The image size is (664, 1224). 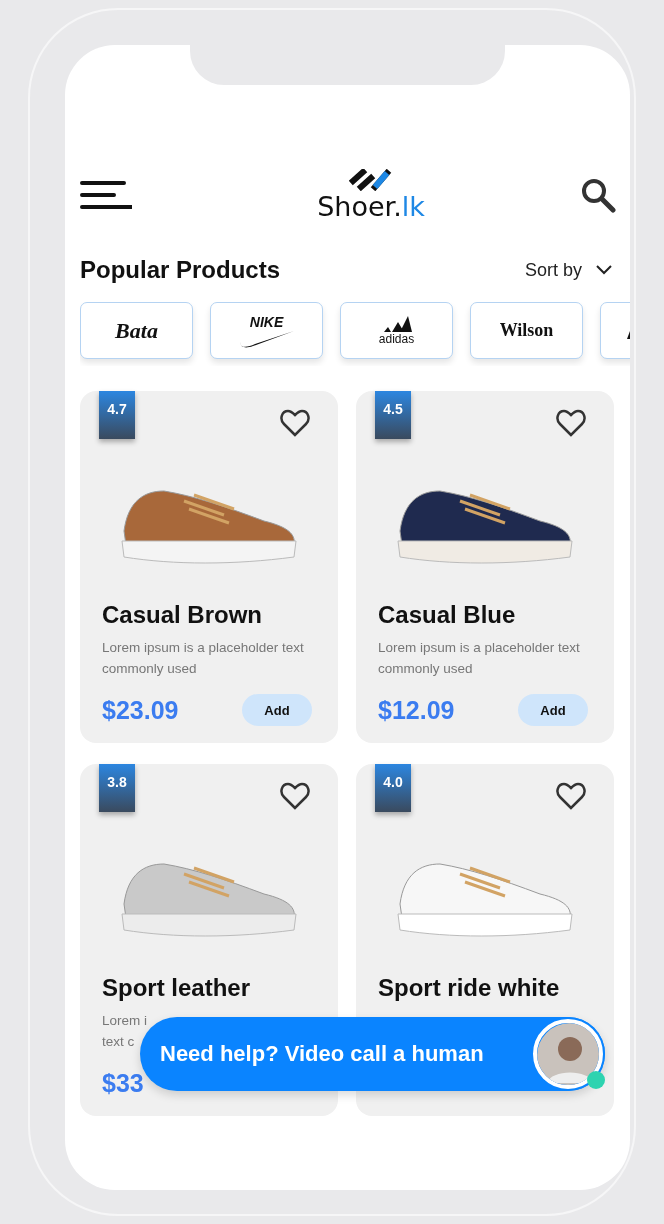 I want to click on product-price: $12.09, so click(x=416, y=710).